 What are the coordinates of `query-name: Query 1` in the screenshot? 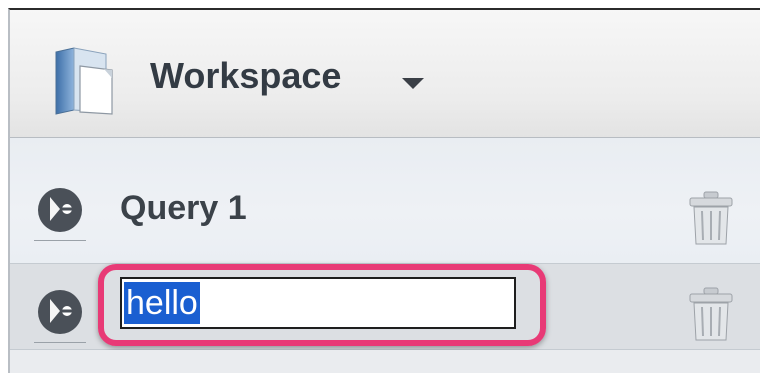 It's located at (183, 208).